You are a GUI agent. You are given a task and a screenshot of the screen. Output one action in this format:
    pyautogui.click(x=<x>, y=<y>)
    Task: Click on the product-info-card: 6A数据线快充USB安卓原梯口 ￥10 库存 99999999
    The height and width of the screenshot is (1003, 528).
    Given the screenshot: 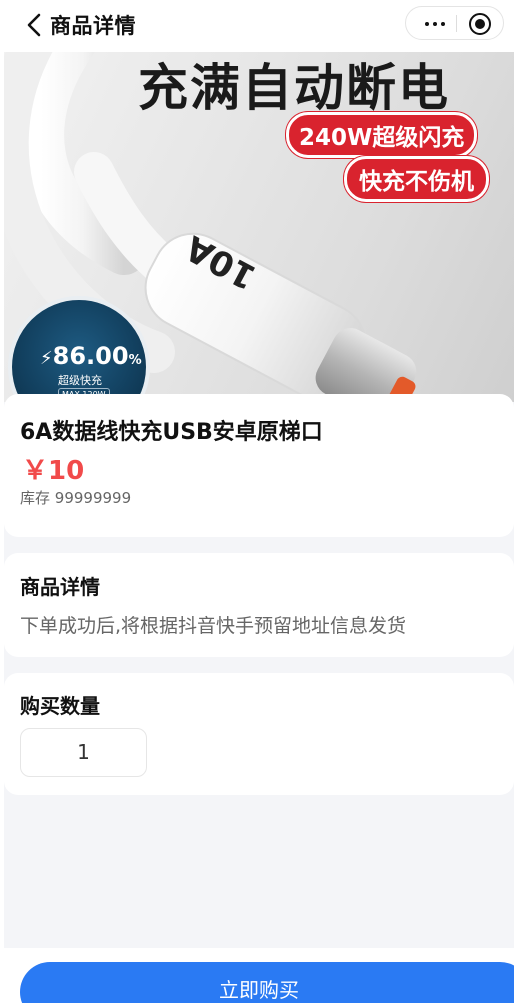 What is the action you would take?
    pyautogui.click(x=259, y=465)
    